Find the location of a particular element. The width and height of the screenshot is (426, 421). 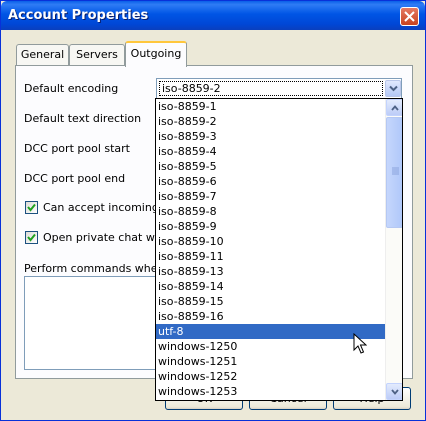

scroll-thumb is located at coordinates (394, 172).